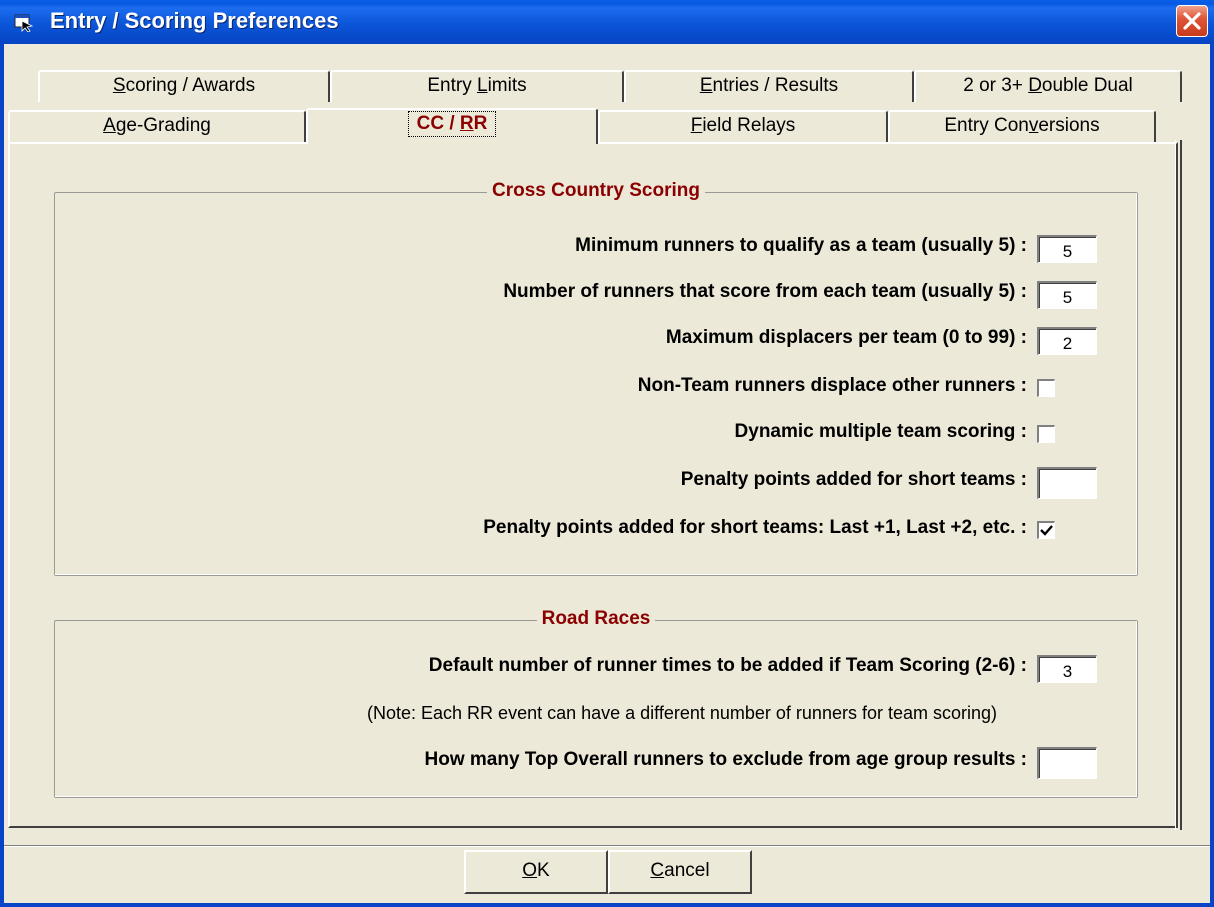 The image size is (1214, 907). Describe the element at coordinates (986, 125) in the screenshot. I see `tab-label: Entry Con` at that location.